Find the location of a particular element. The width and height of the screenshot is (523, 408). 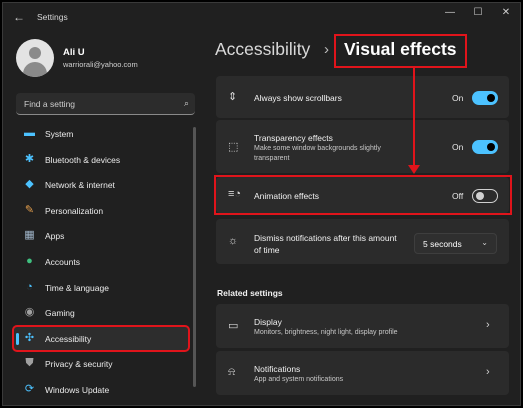

search-box: ⌕ is located at coordinates (105, 104).